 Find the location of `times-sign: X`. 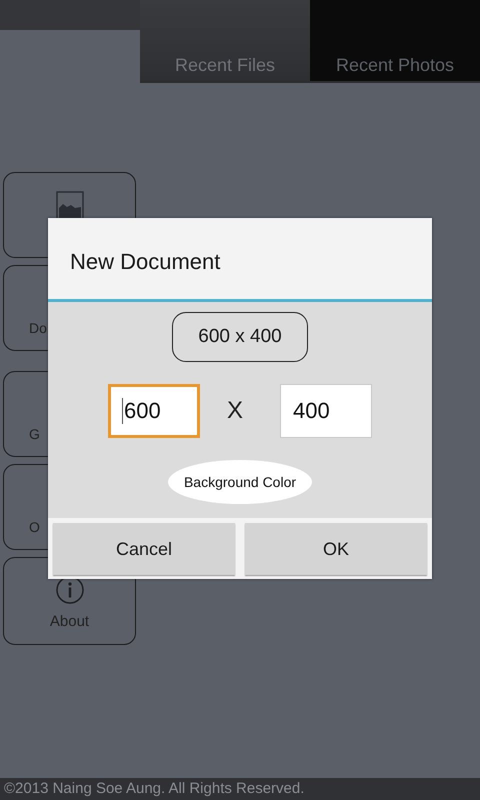

times-sign: X is located at coordinates (234, 411).